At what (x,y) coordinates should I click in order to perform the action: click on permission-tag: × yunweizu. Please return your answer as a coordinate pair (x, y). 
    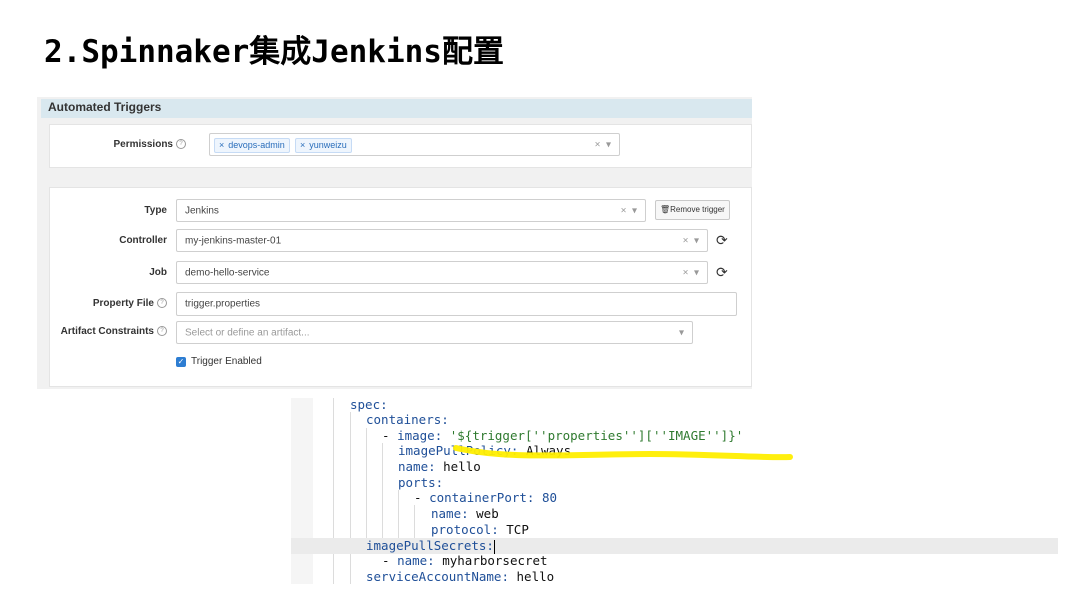
    Looking at the image, I should click on (323, 145).